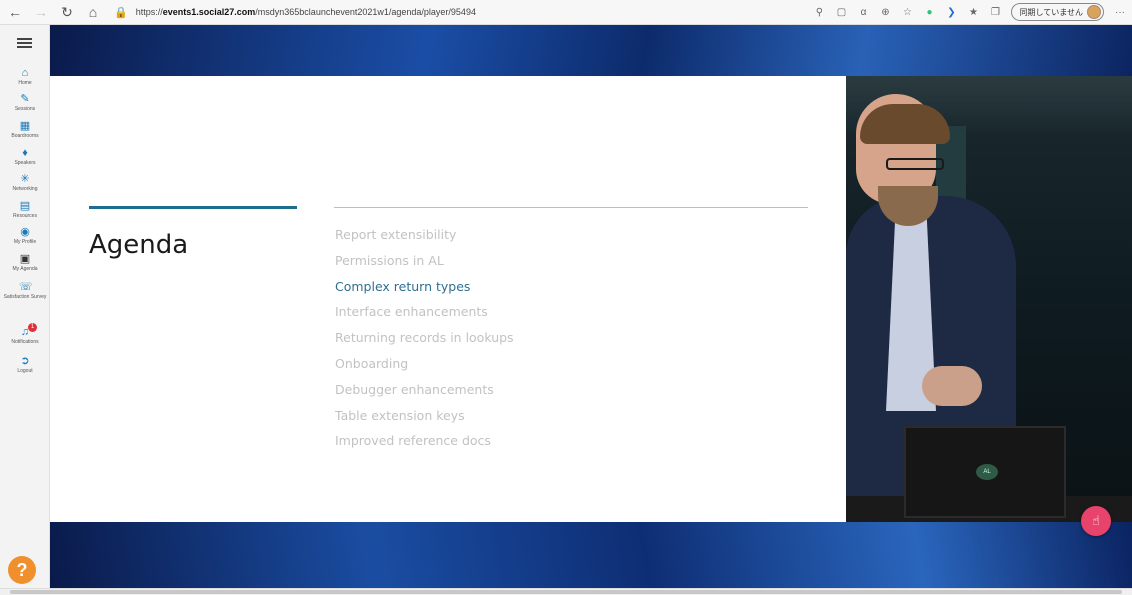 The height and width of the screenshot is (595, 1132). I want to click on help-button: ?, so click(22, 570).